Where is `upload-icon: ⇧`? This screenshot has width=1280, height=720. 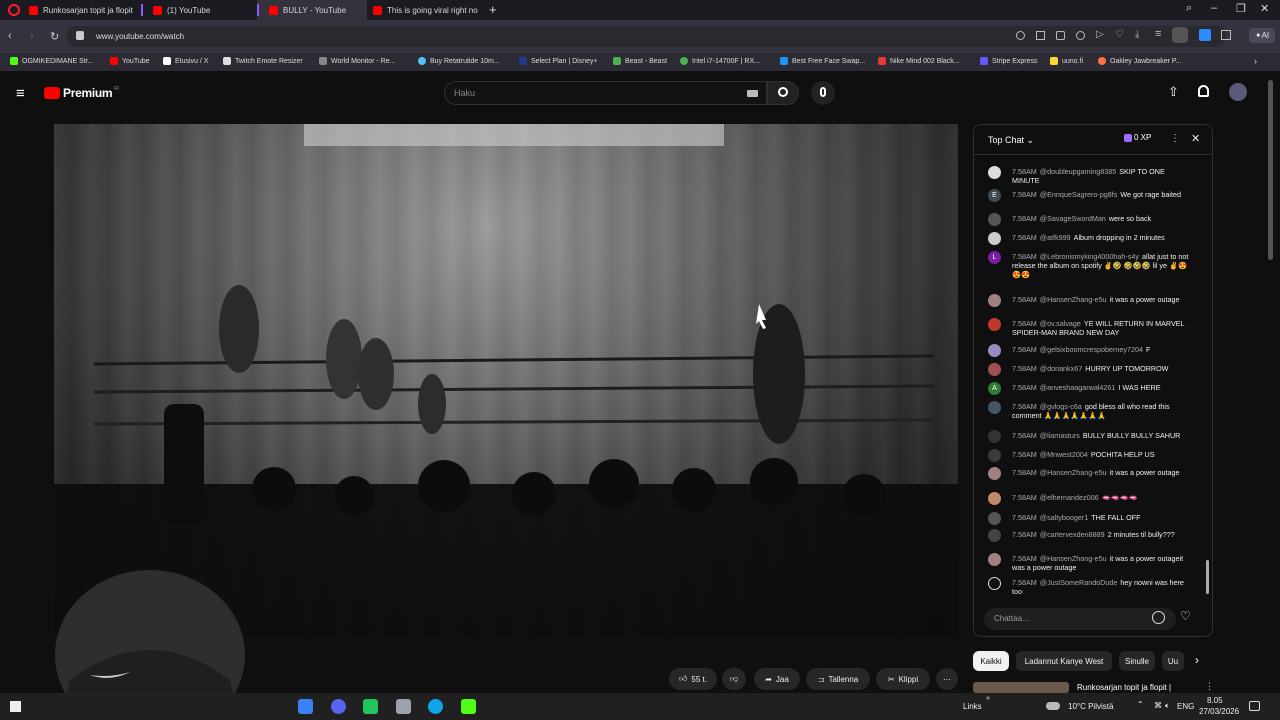 upload-icon: ⇧ is located at coordinates (1173, 92).